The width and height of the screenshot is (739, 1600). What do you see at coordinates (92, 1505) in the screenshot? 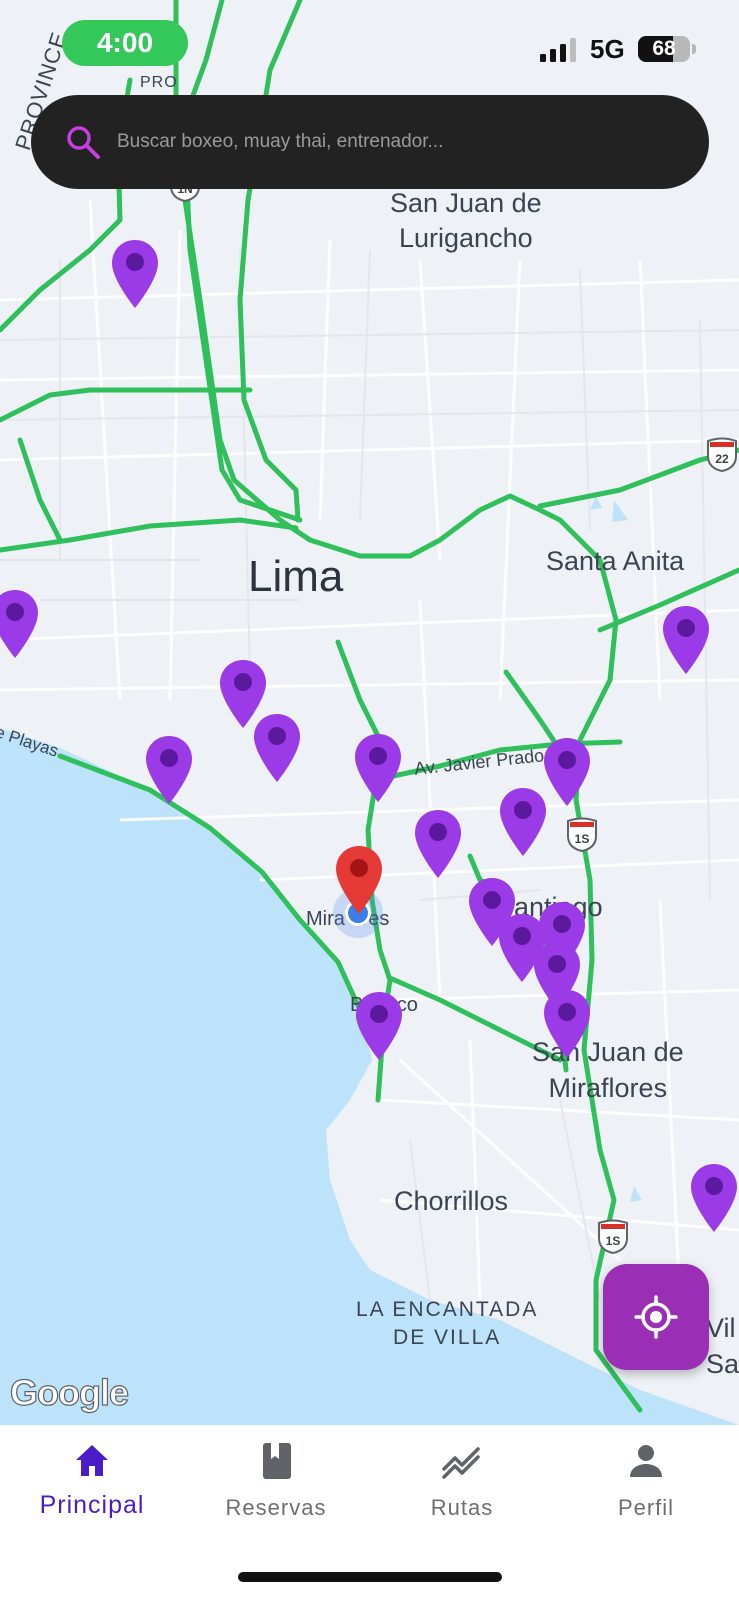
I see `nav-label-principal: Principal` at bounding box center [92, 1505].